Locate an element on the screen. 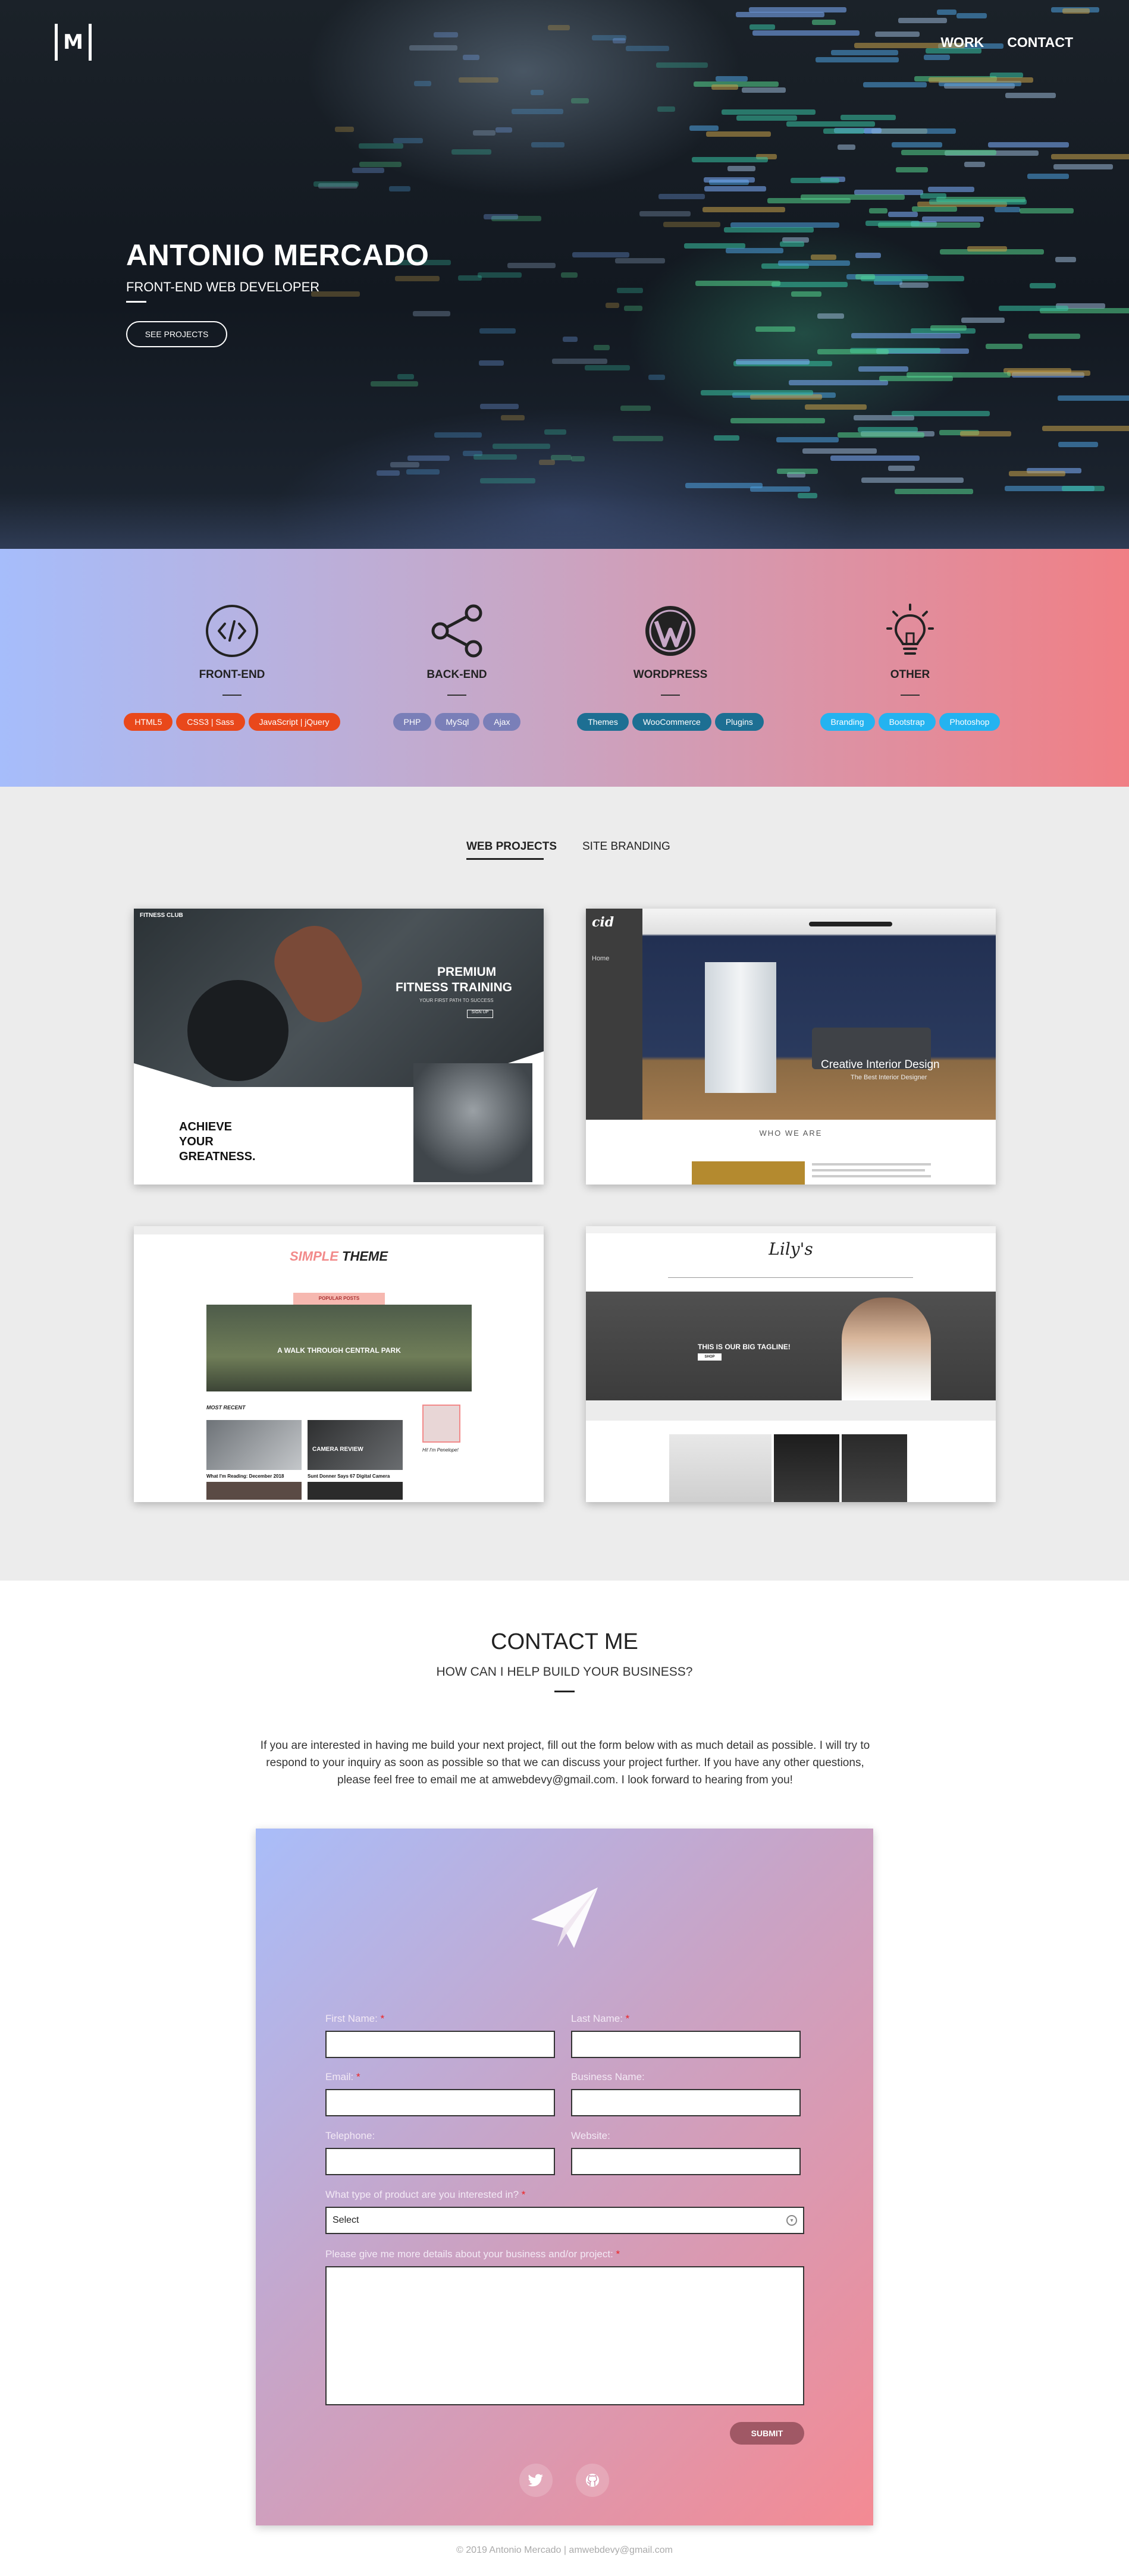 The width and height of the screenshot is (1129, 2576). cid-text-line is located at coordinates (871, 1176).